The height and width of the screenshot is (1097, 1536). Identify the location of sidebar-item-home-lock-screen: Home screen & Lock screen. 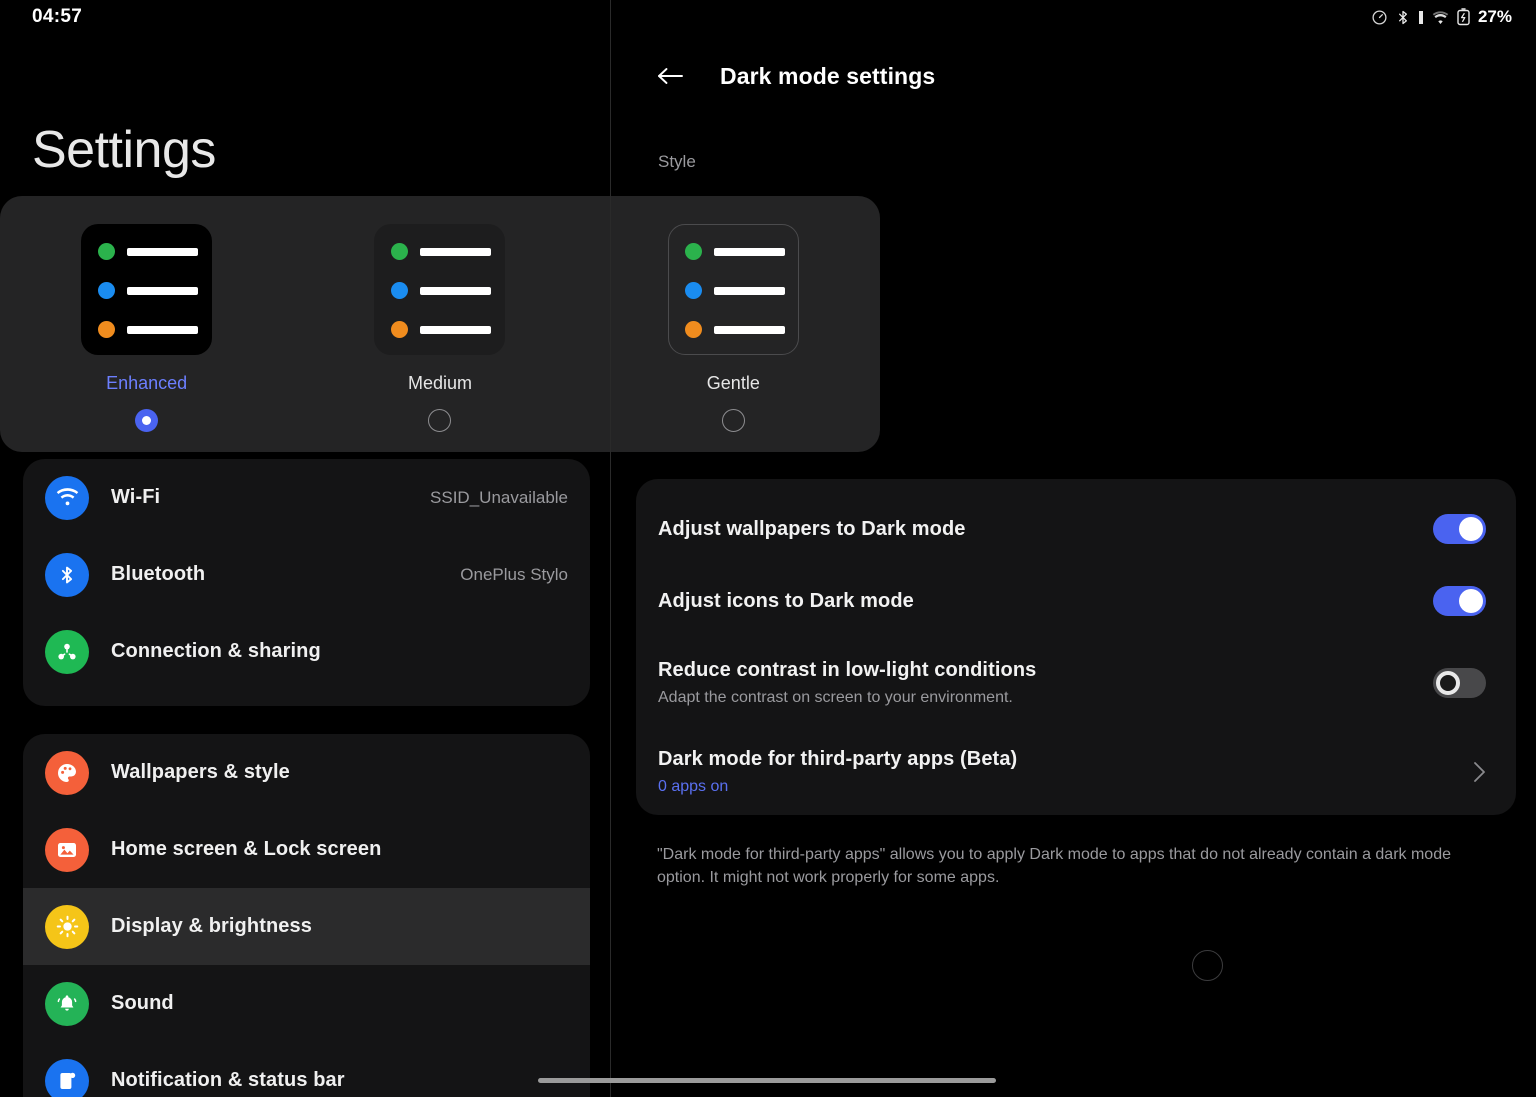
(306, 849).